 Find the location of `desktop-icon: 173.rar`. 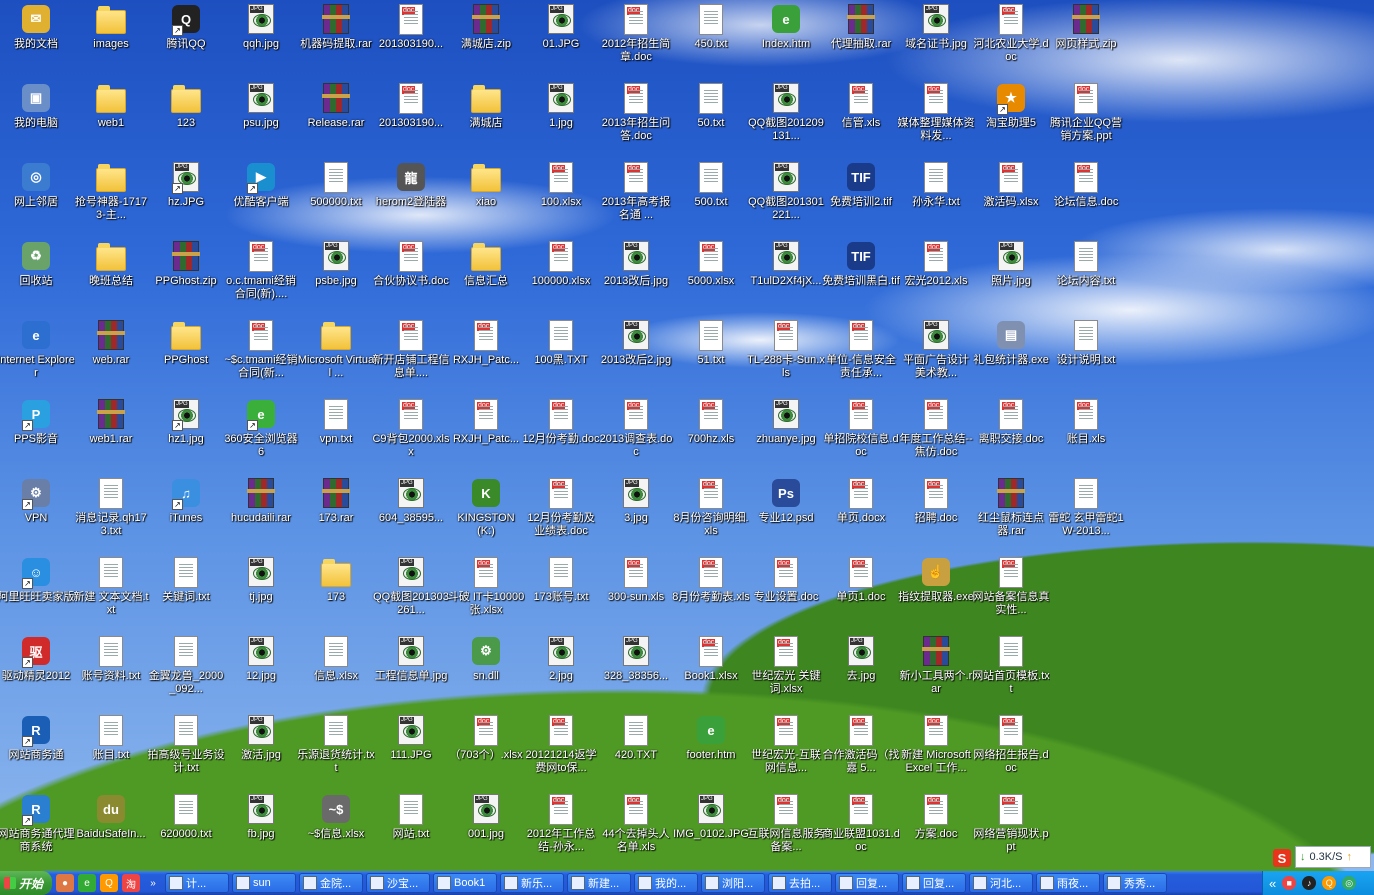

desktop-icon: 173.rar is located at coordinates (336, 515).